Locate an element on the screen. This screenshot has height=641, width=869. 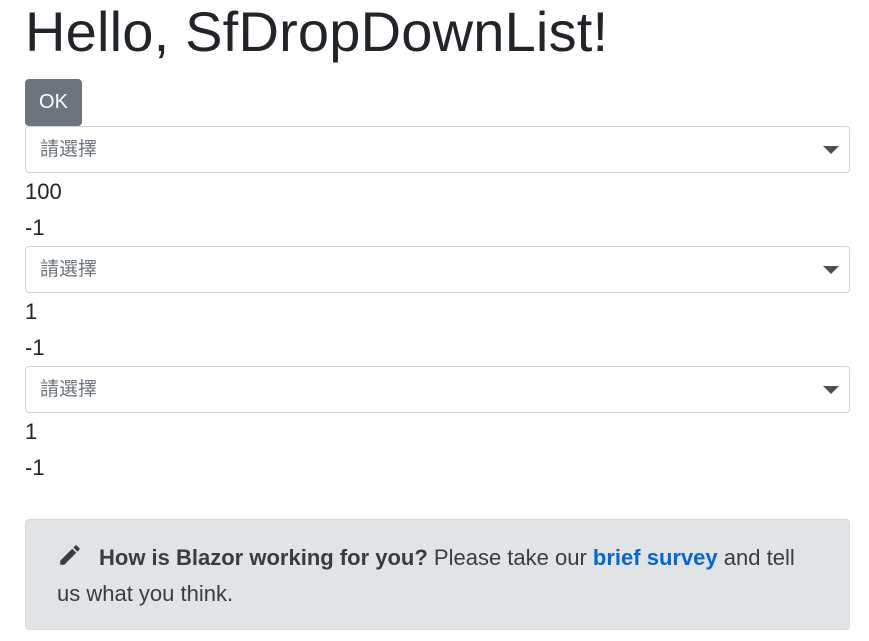
survey-text-before-link: Please take our is located at coordinates (510, 557).